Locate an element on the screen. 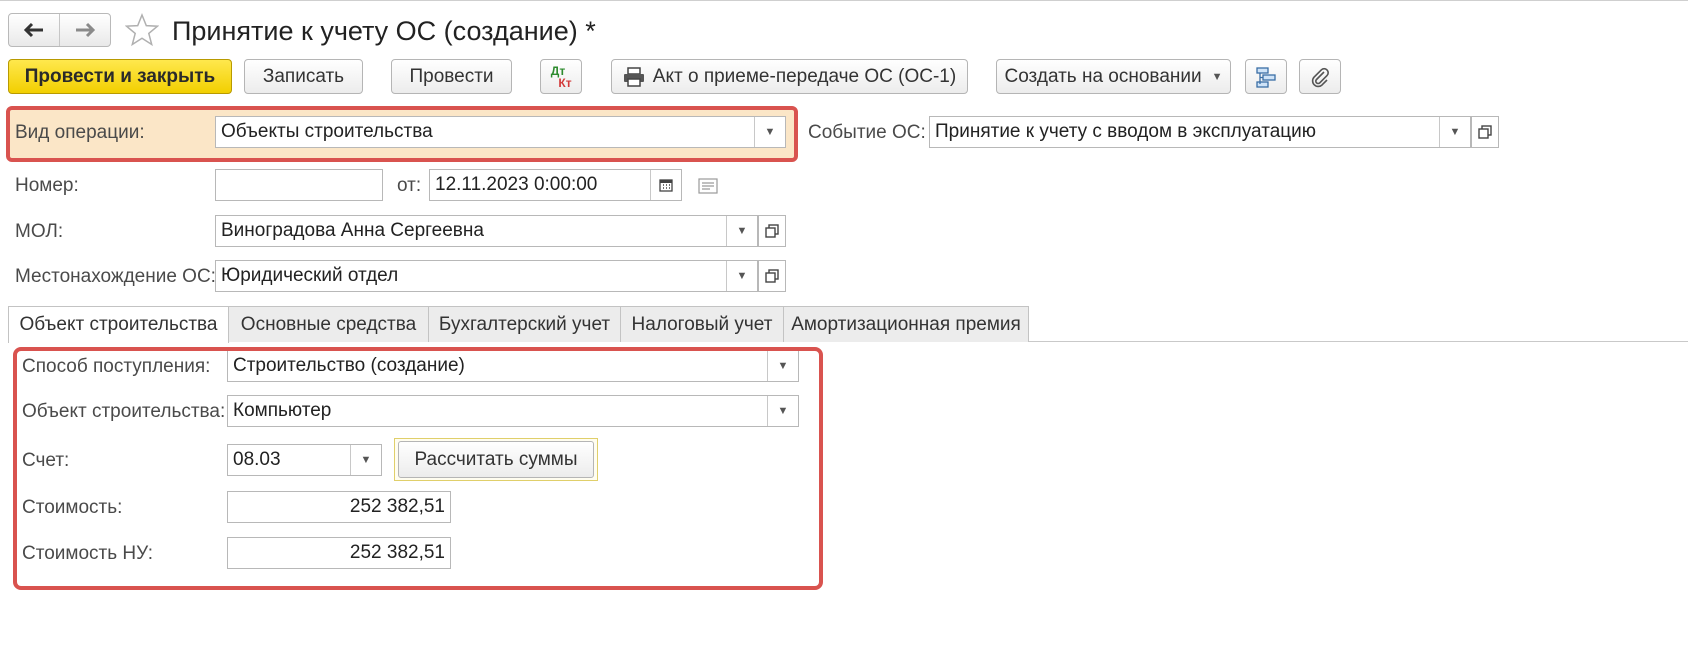  date-from-label: от: is located at coordinates (409, 185).